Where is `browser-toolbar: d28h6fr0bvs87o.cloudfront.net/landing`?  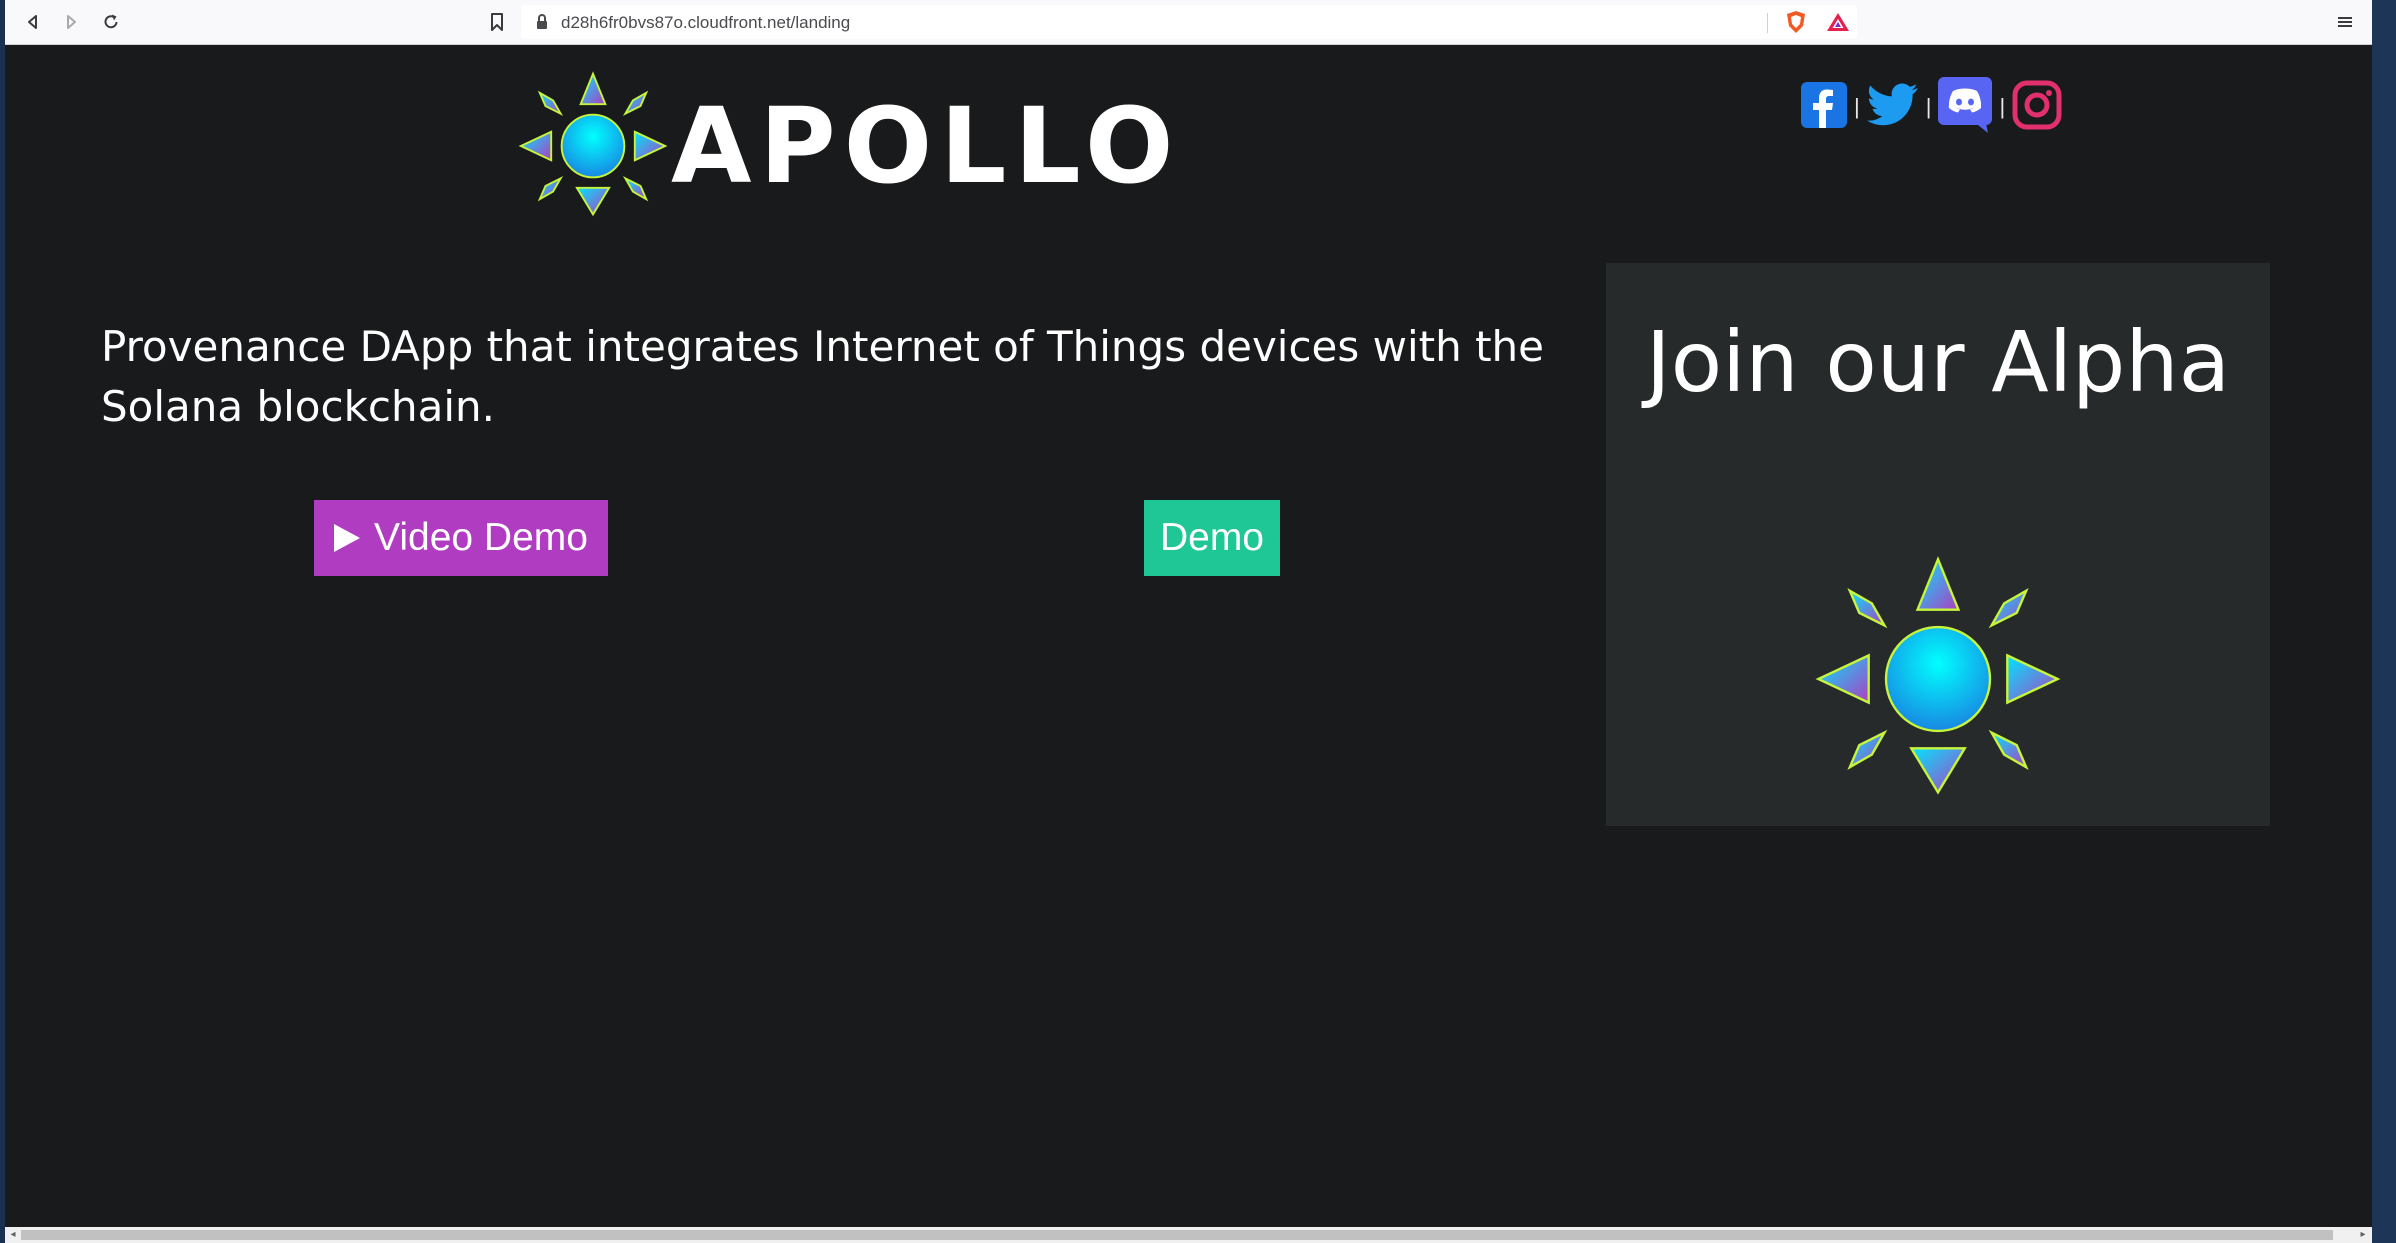
browser-toolbar: d28h6fr0bvs87o.cloudfront.net/landing is located at coordinates (1188, 22).